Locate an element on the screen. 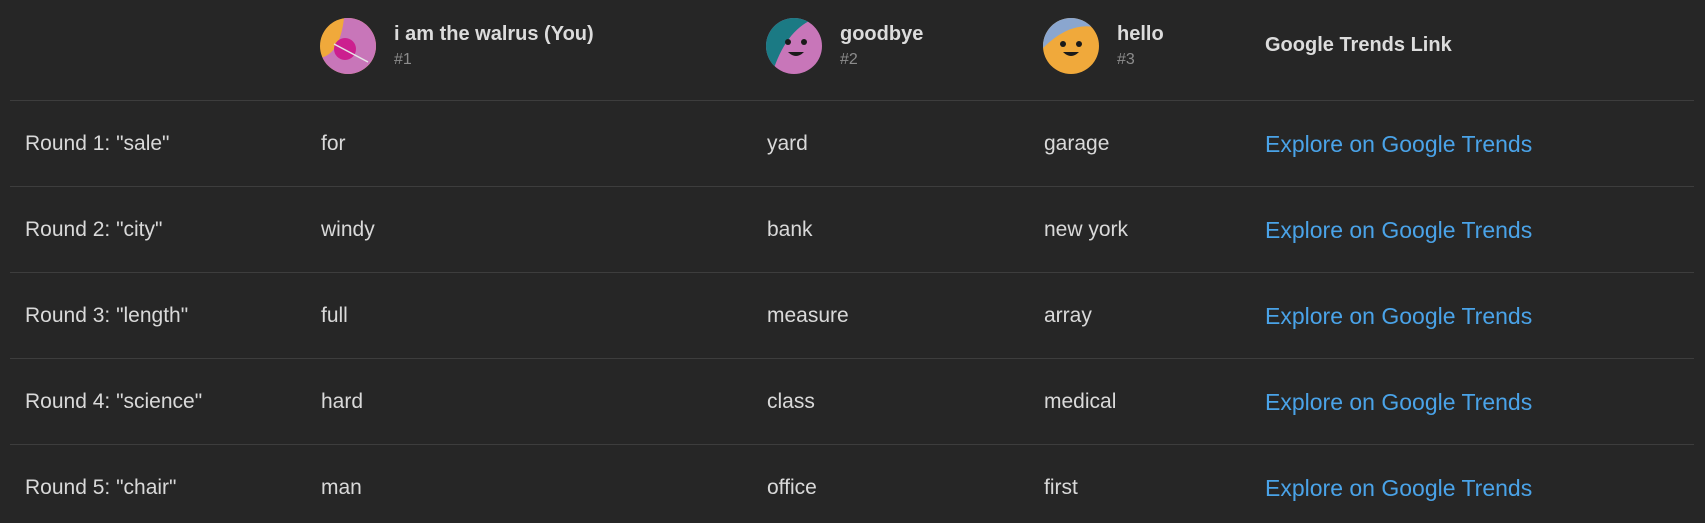 The width and height of the screenshot is (1705, 523). player-1-answer: windy is located at coordinates (348, 229).